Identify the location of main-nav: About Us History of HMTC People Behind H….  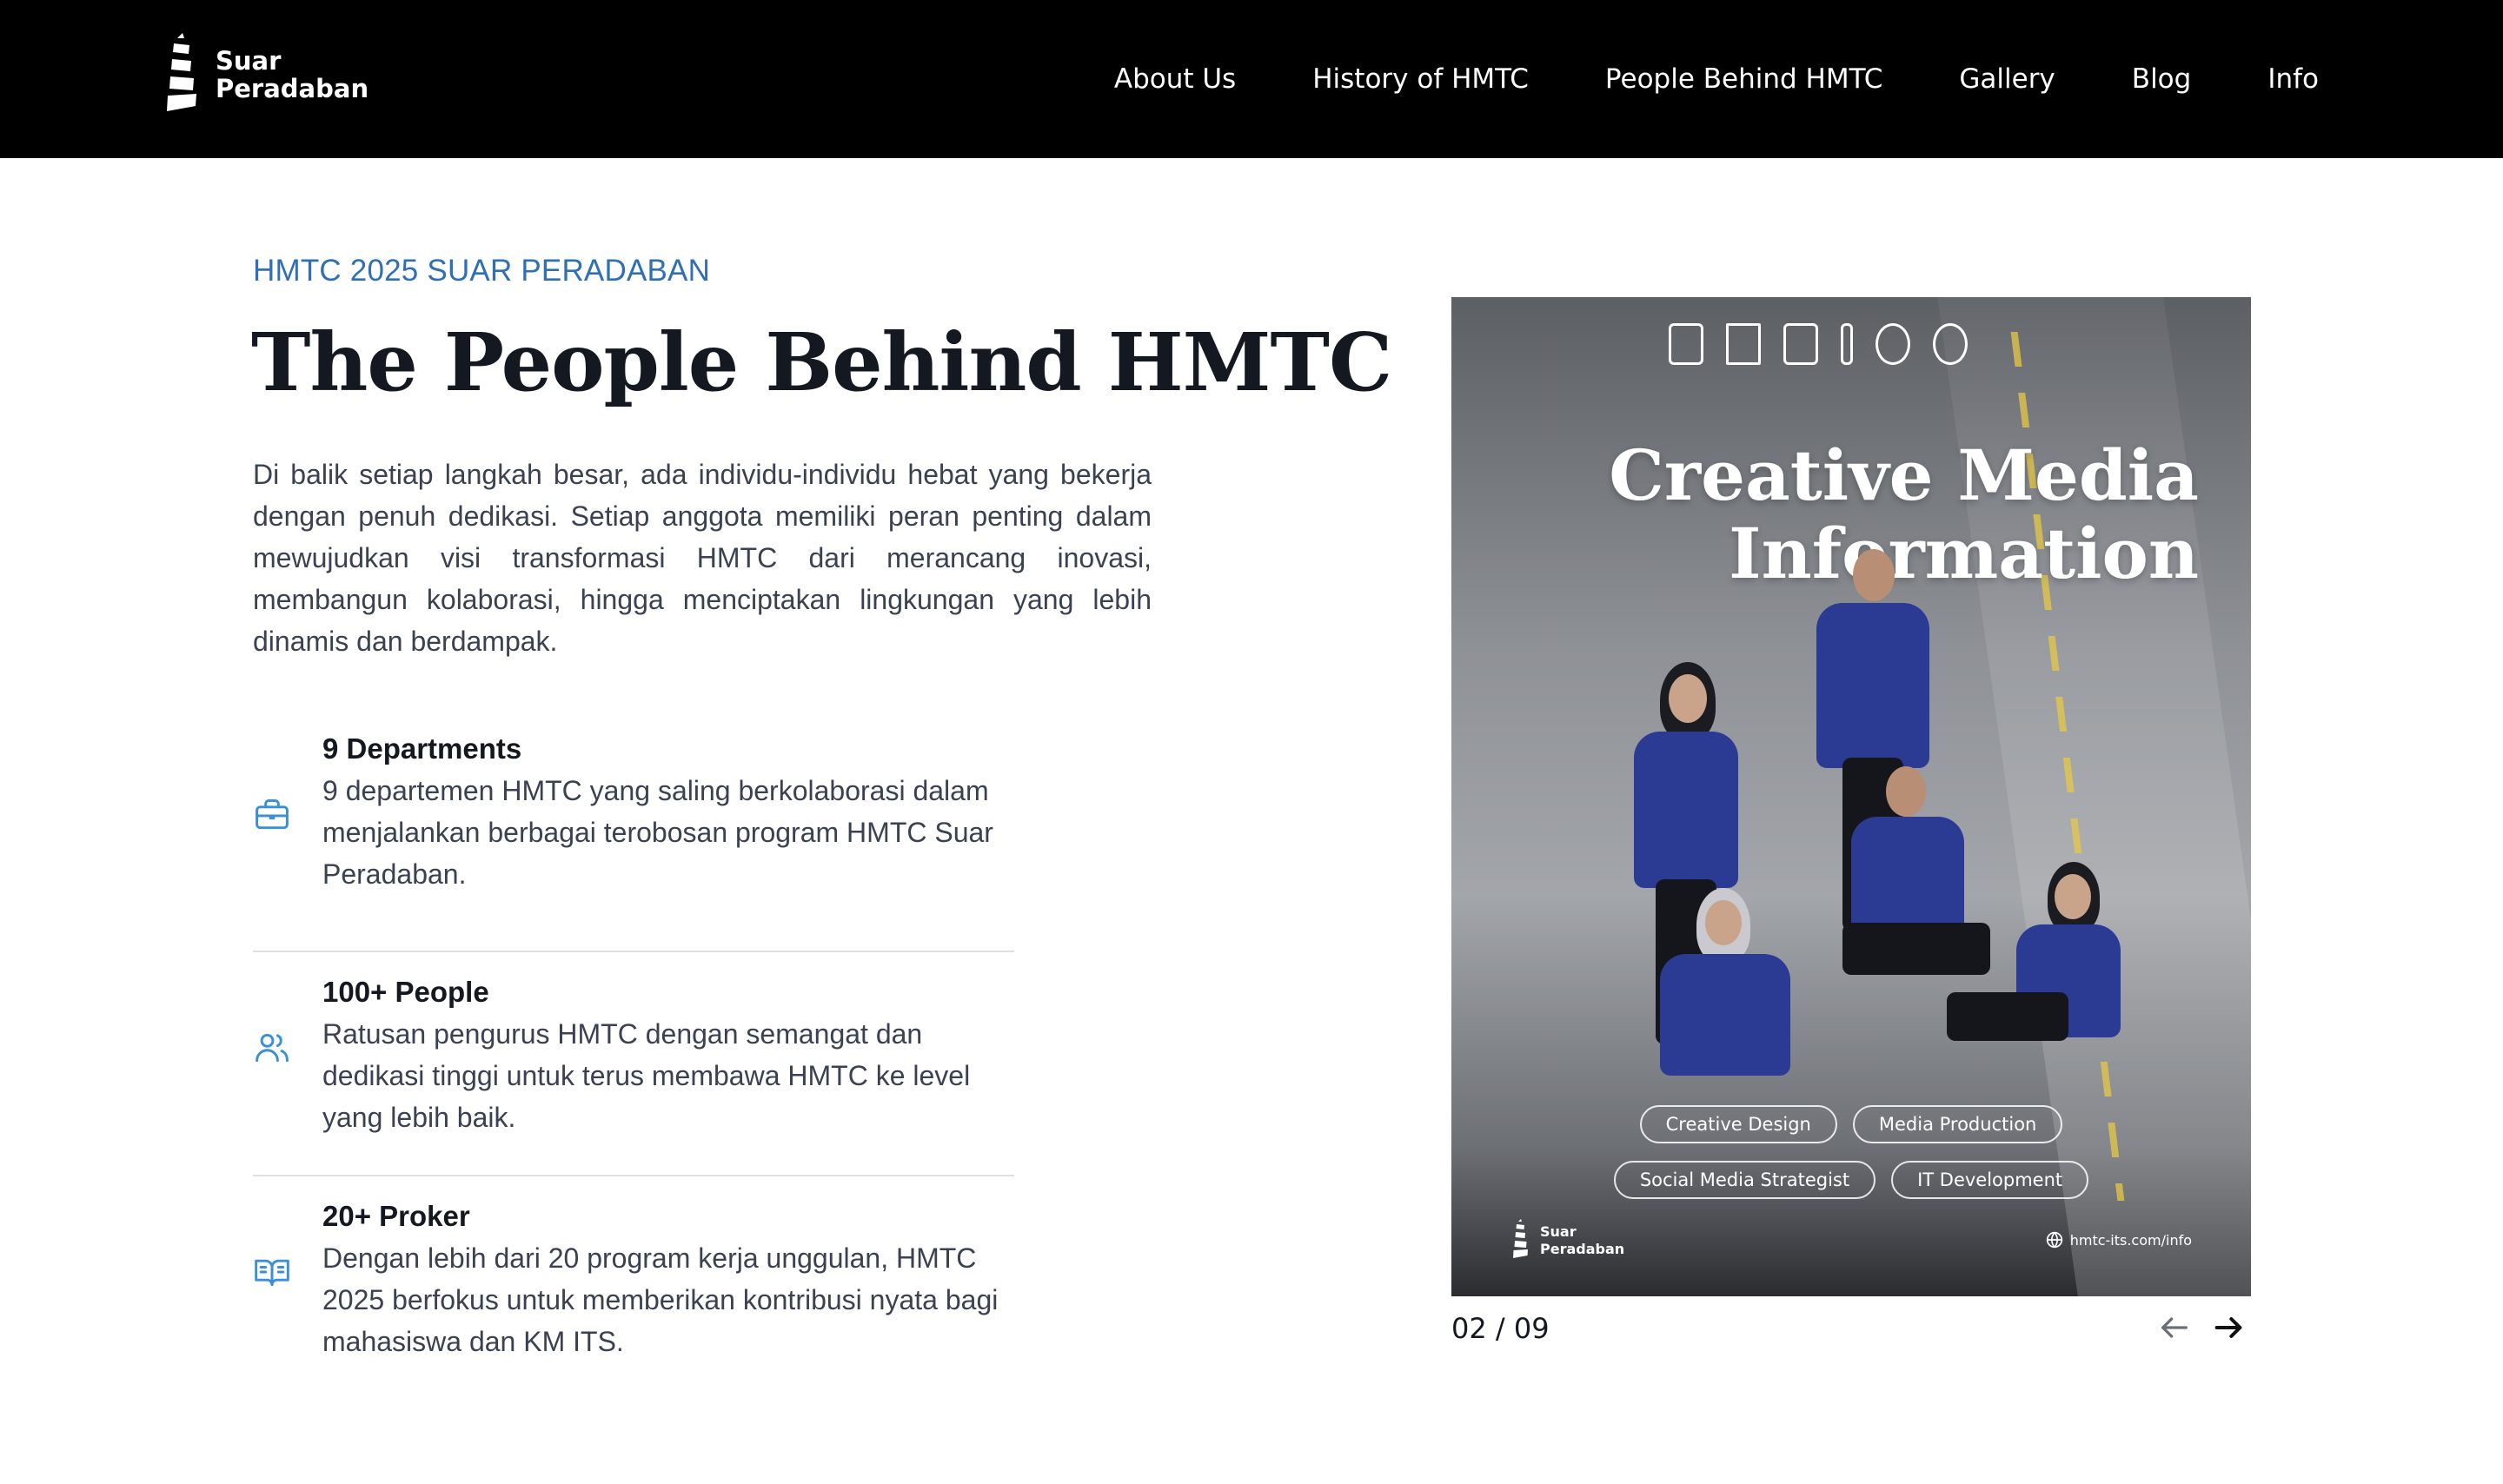
(1716, 79).